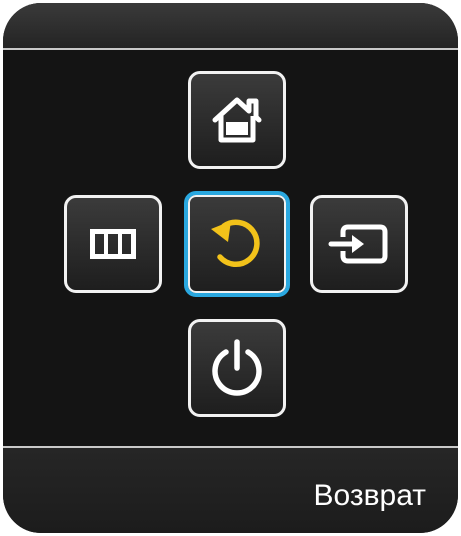 The width and height of the screenshot is (461, 536). I want to click on menu-icon, so click(113, 244).